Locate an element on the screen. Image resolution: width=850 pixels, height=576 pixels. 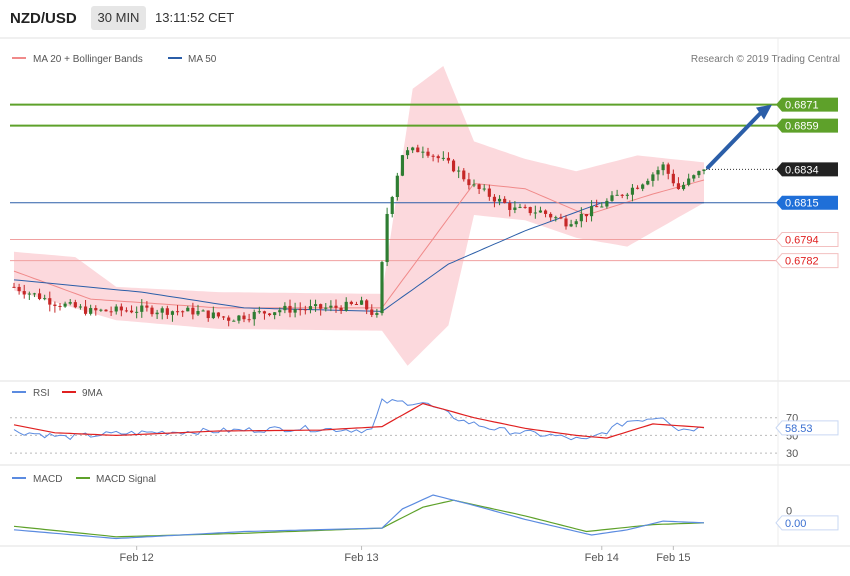
x-tick-label: Feb 14 is located at coordinates (602, 558).